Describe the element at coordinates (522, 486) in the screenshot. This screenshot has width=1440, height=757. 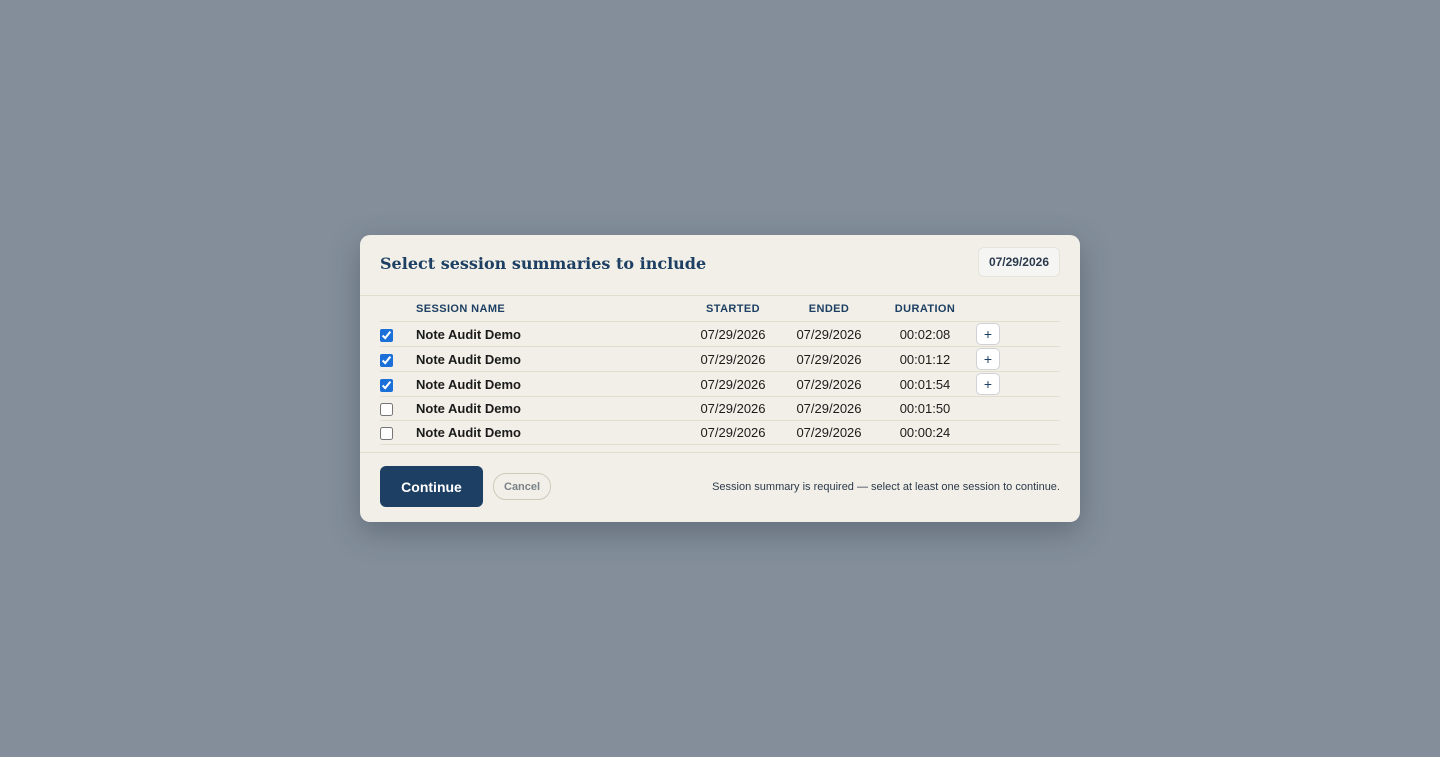
I see `cancel-button: Cancel` at that location.